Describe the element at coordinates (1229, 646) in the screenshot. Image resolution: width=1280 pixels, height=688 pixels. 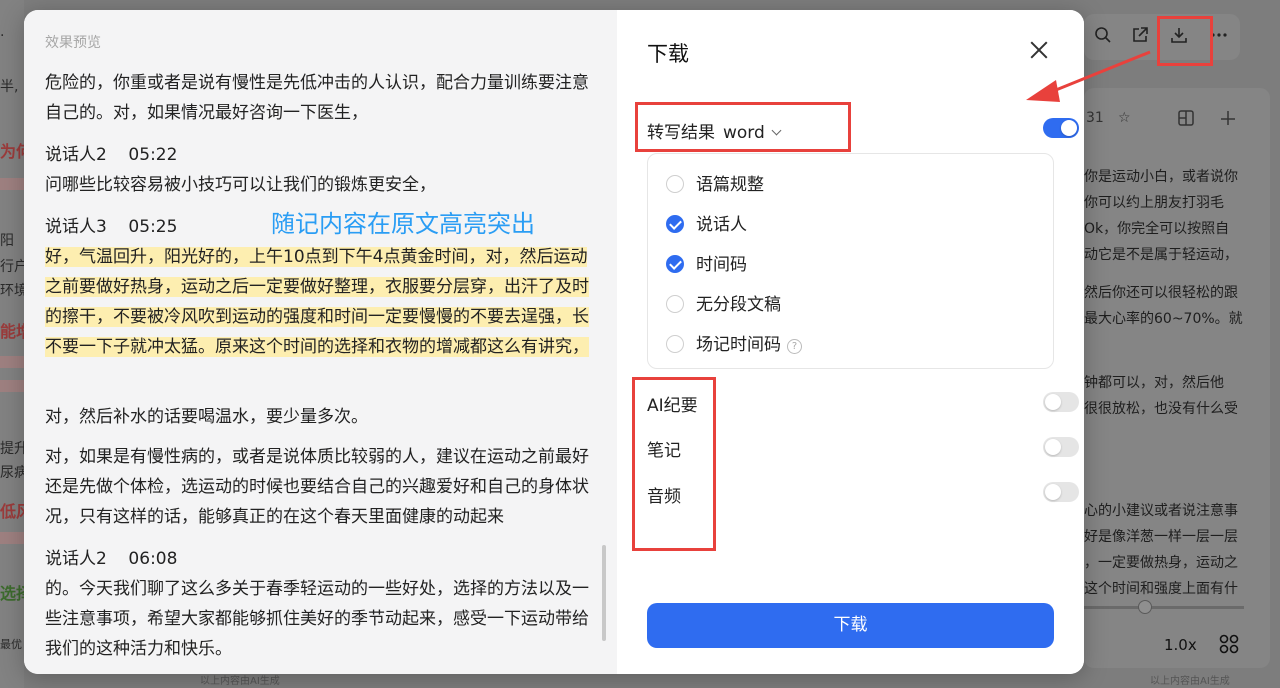
I see `grid-icon` at that location.